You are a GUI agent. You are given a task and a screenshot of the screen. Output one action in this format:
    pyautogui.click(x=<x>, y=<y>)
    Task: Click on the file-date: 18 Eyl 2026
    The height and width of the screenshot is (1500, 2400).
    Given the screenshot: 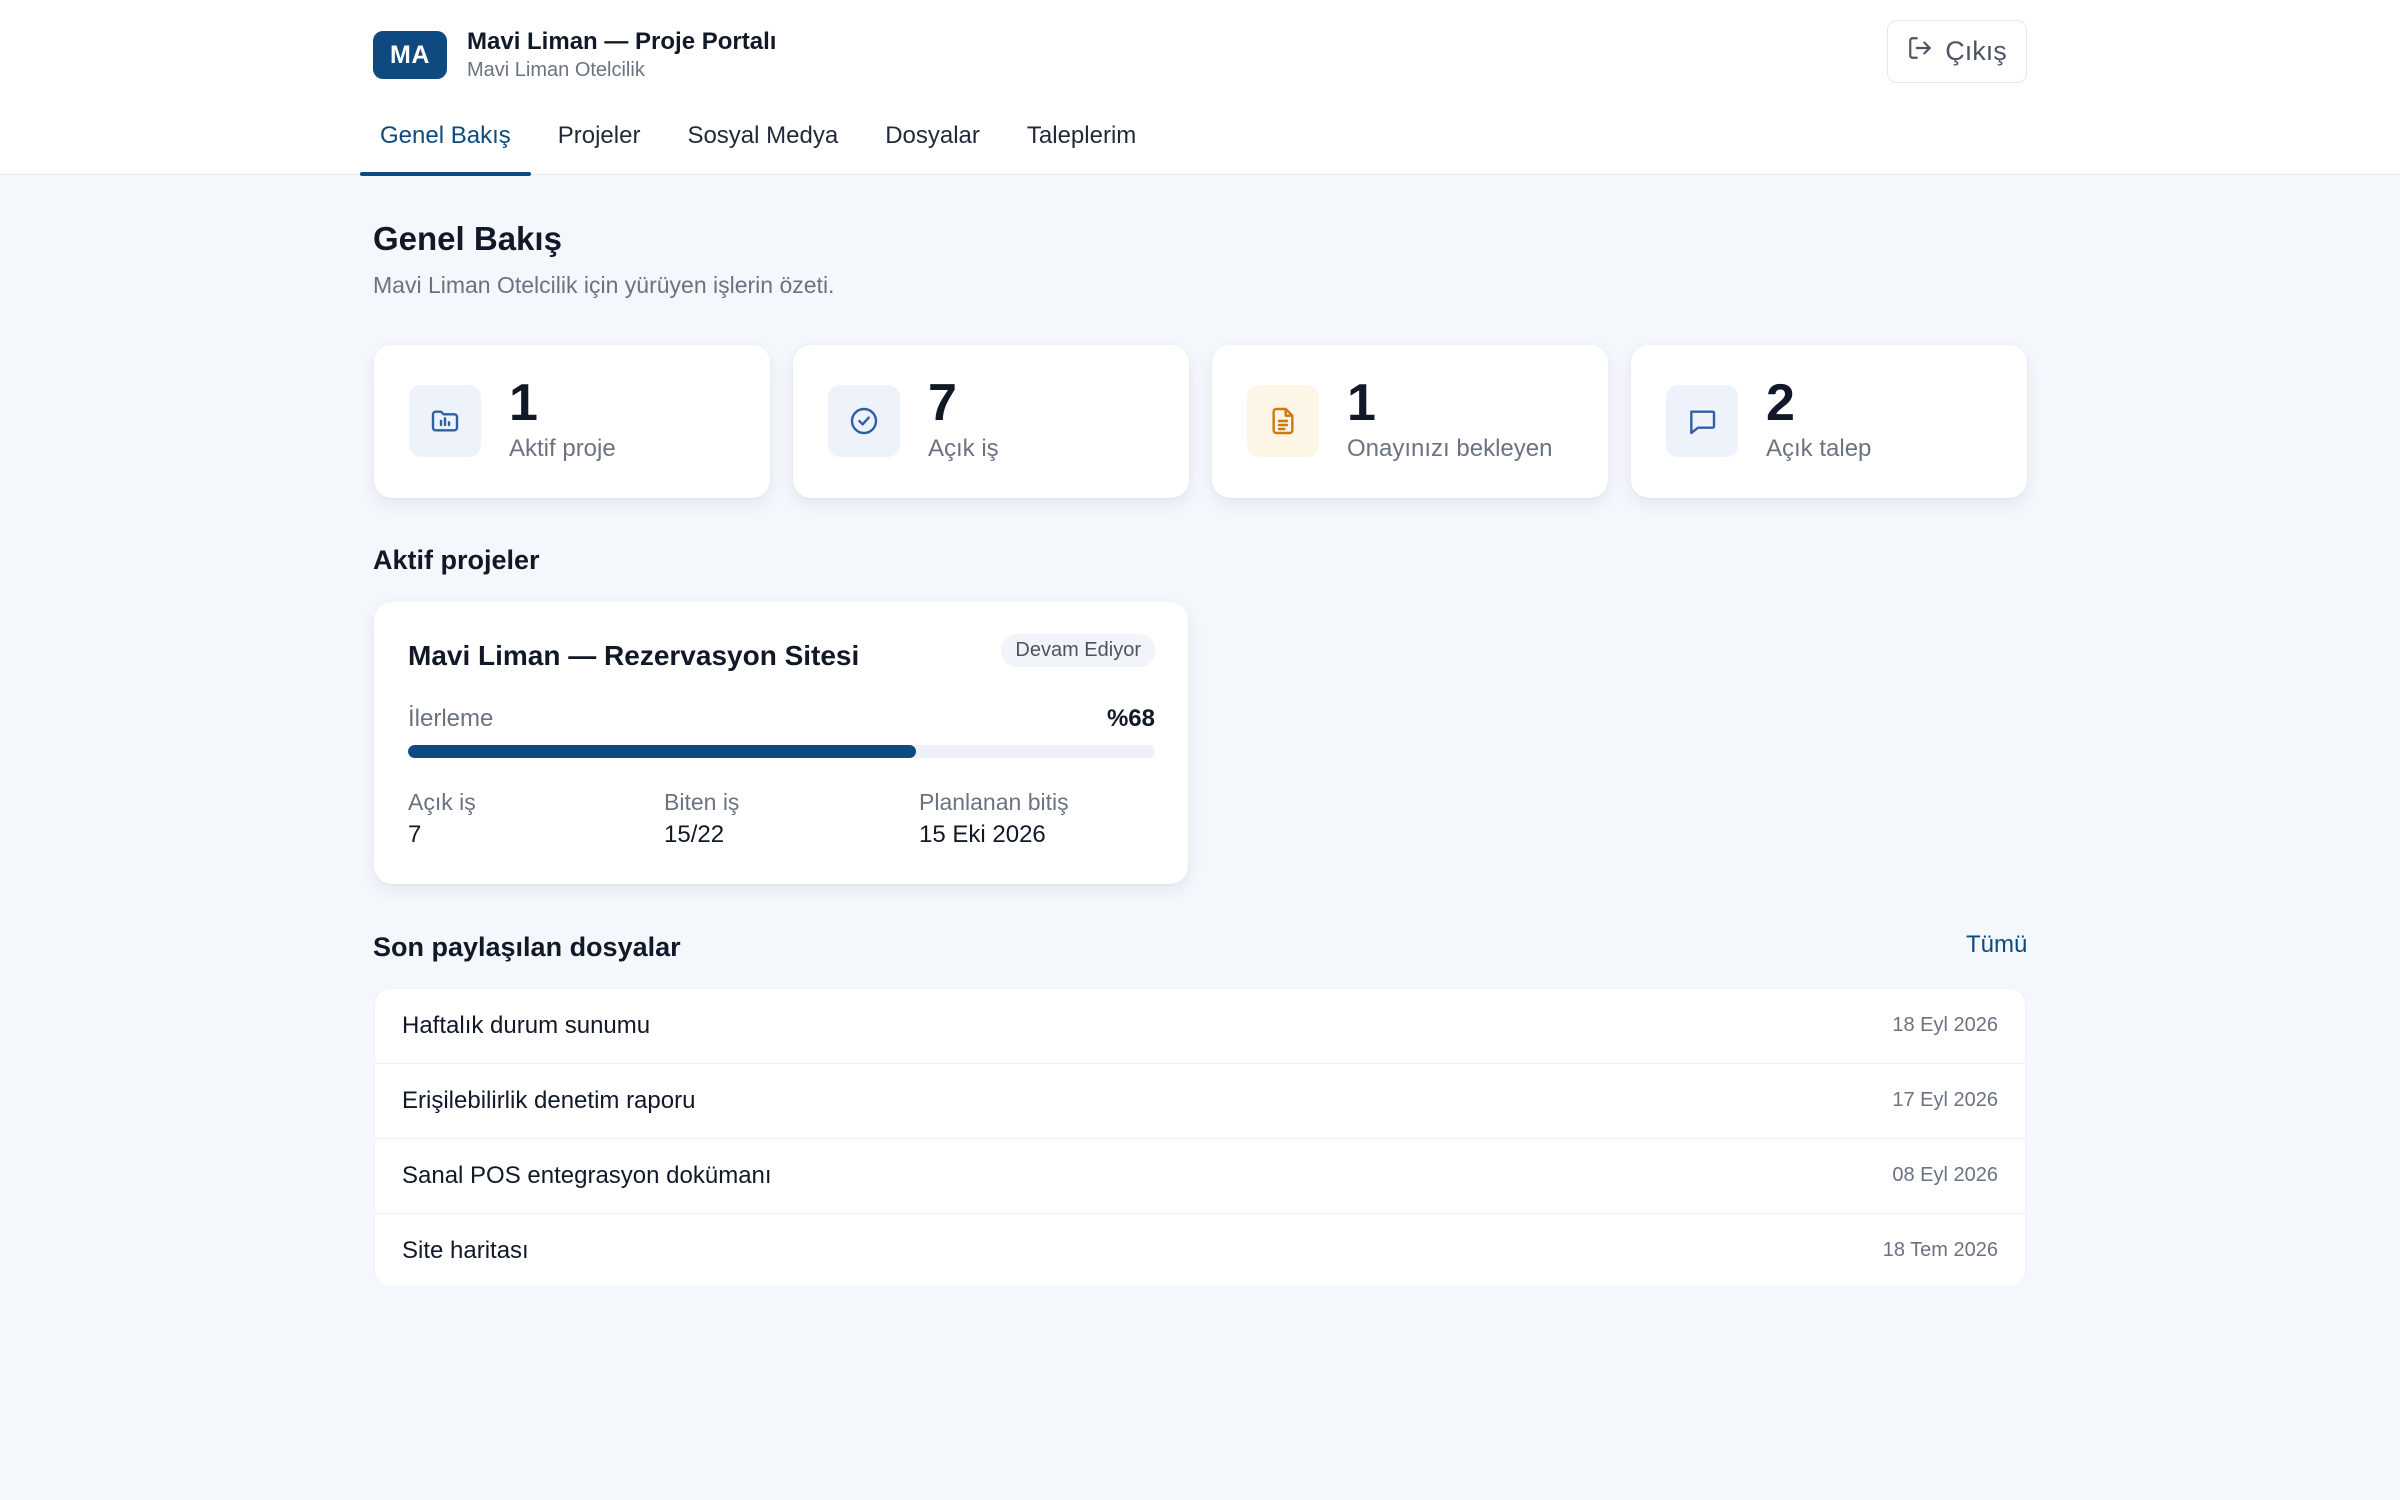 What is the action you would take?
    pyautogui.click(x=1945, y=1025)
    